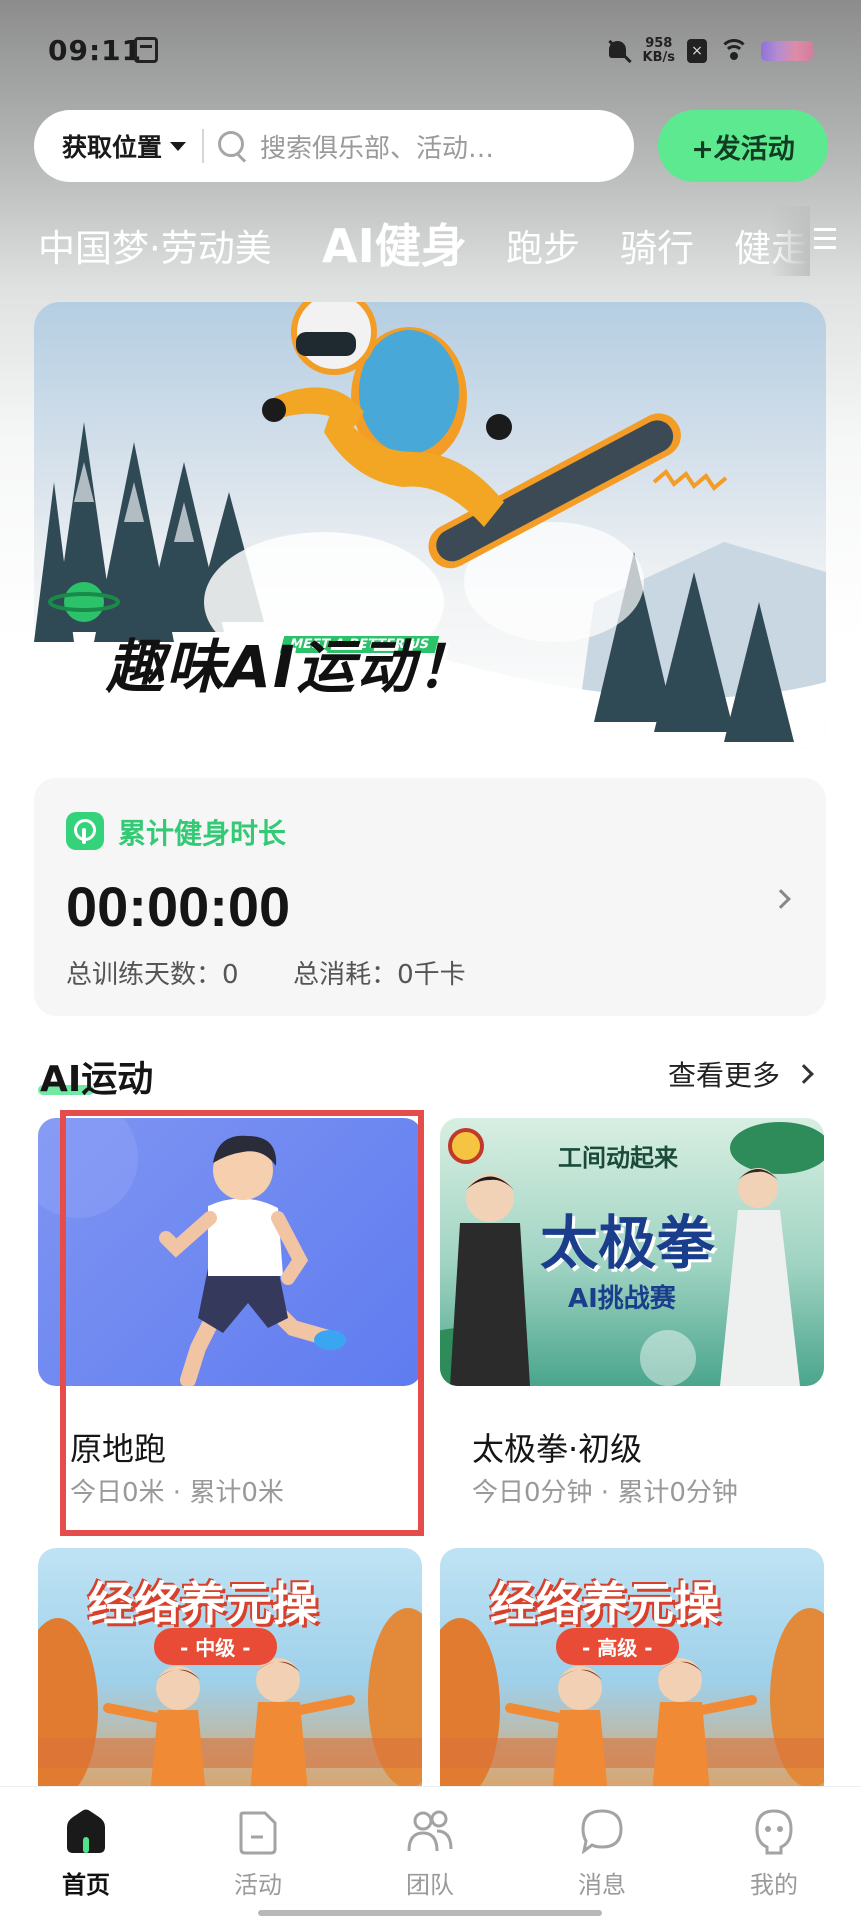  What do you see at coordinates (144, 975) in the screenshot?
I see `training-days-label: 总训练天数：` at bounding box center [144, 975].